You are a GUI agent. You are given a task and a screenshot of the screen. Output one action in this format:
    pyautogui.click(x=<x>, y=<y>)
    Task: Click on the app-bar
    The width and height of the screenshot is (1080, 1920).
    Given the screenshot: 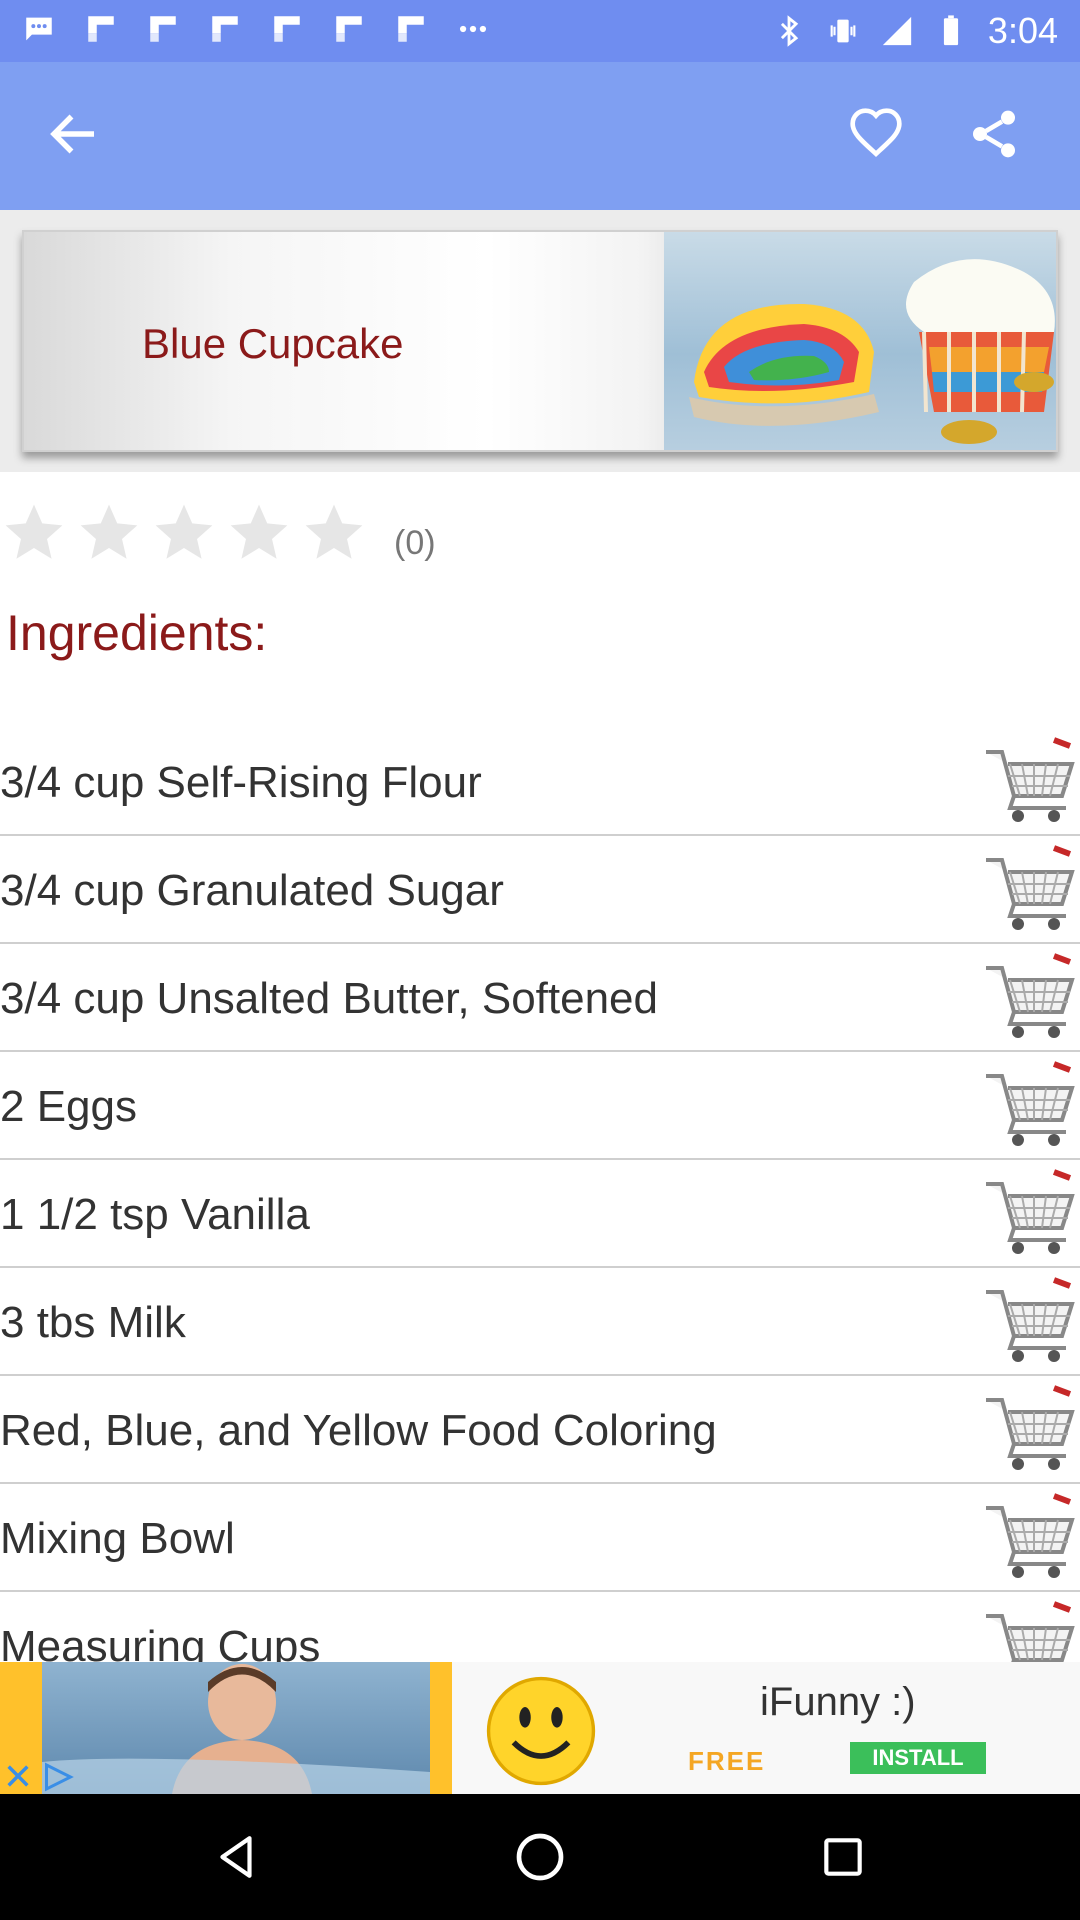 What is the action you would take?
    pyautogui.click(x=540, y=136)
    